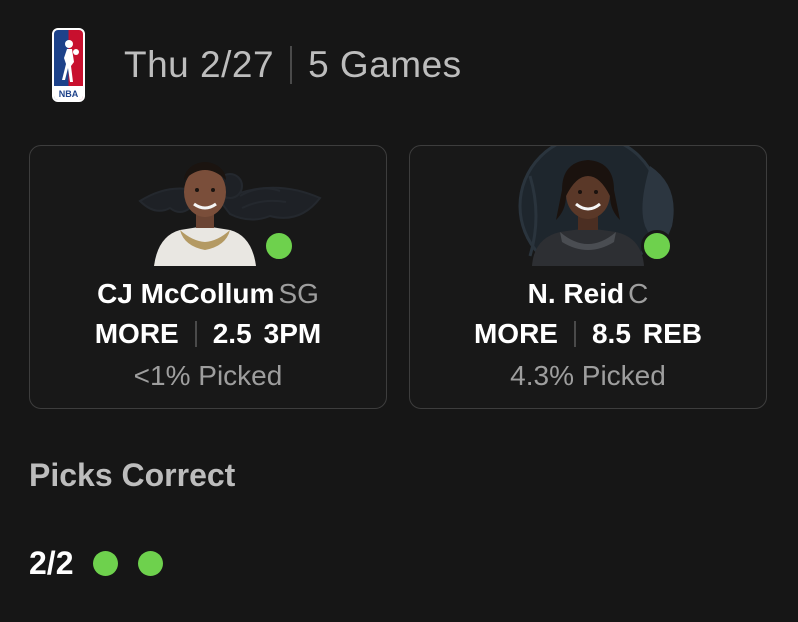 This screenshot has width=798, height=622. Describe the element at coordinates (230, 214) in the screenshot. I see `pelicans-logo-icon` at that location.